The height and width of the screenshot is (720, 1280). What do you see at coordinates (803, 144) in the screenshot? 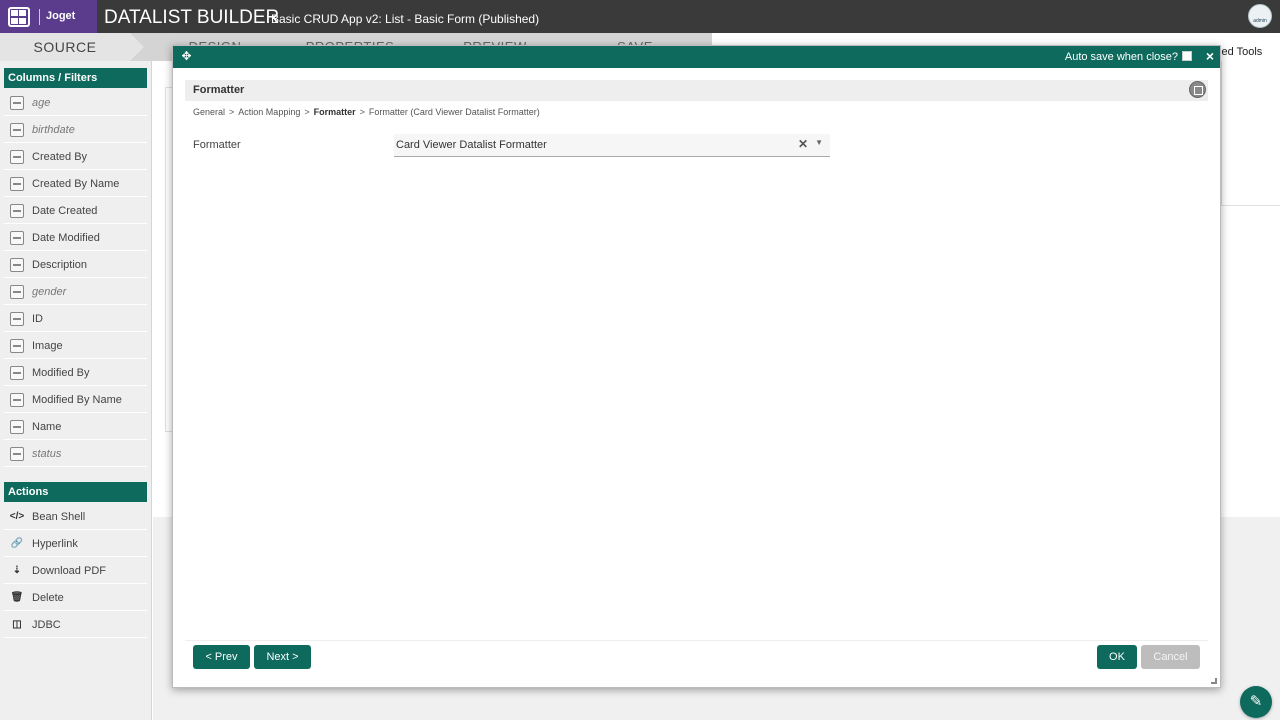
I see `clear-selection-icon: ✕` at bounding box center [803, 144].